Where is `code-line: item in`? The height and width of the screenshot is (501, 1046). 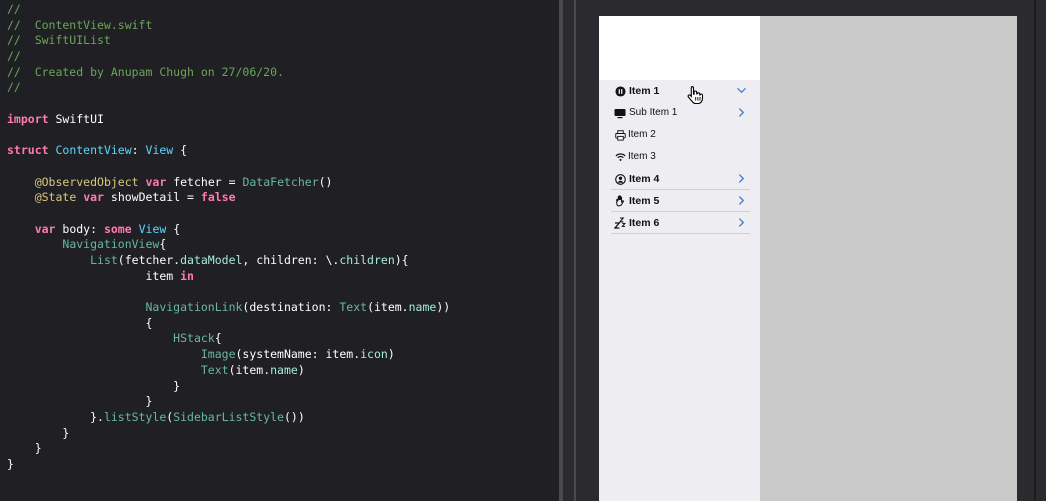 code-line: item in is located at coordinates (228, 277).